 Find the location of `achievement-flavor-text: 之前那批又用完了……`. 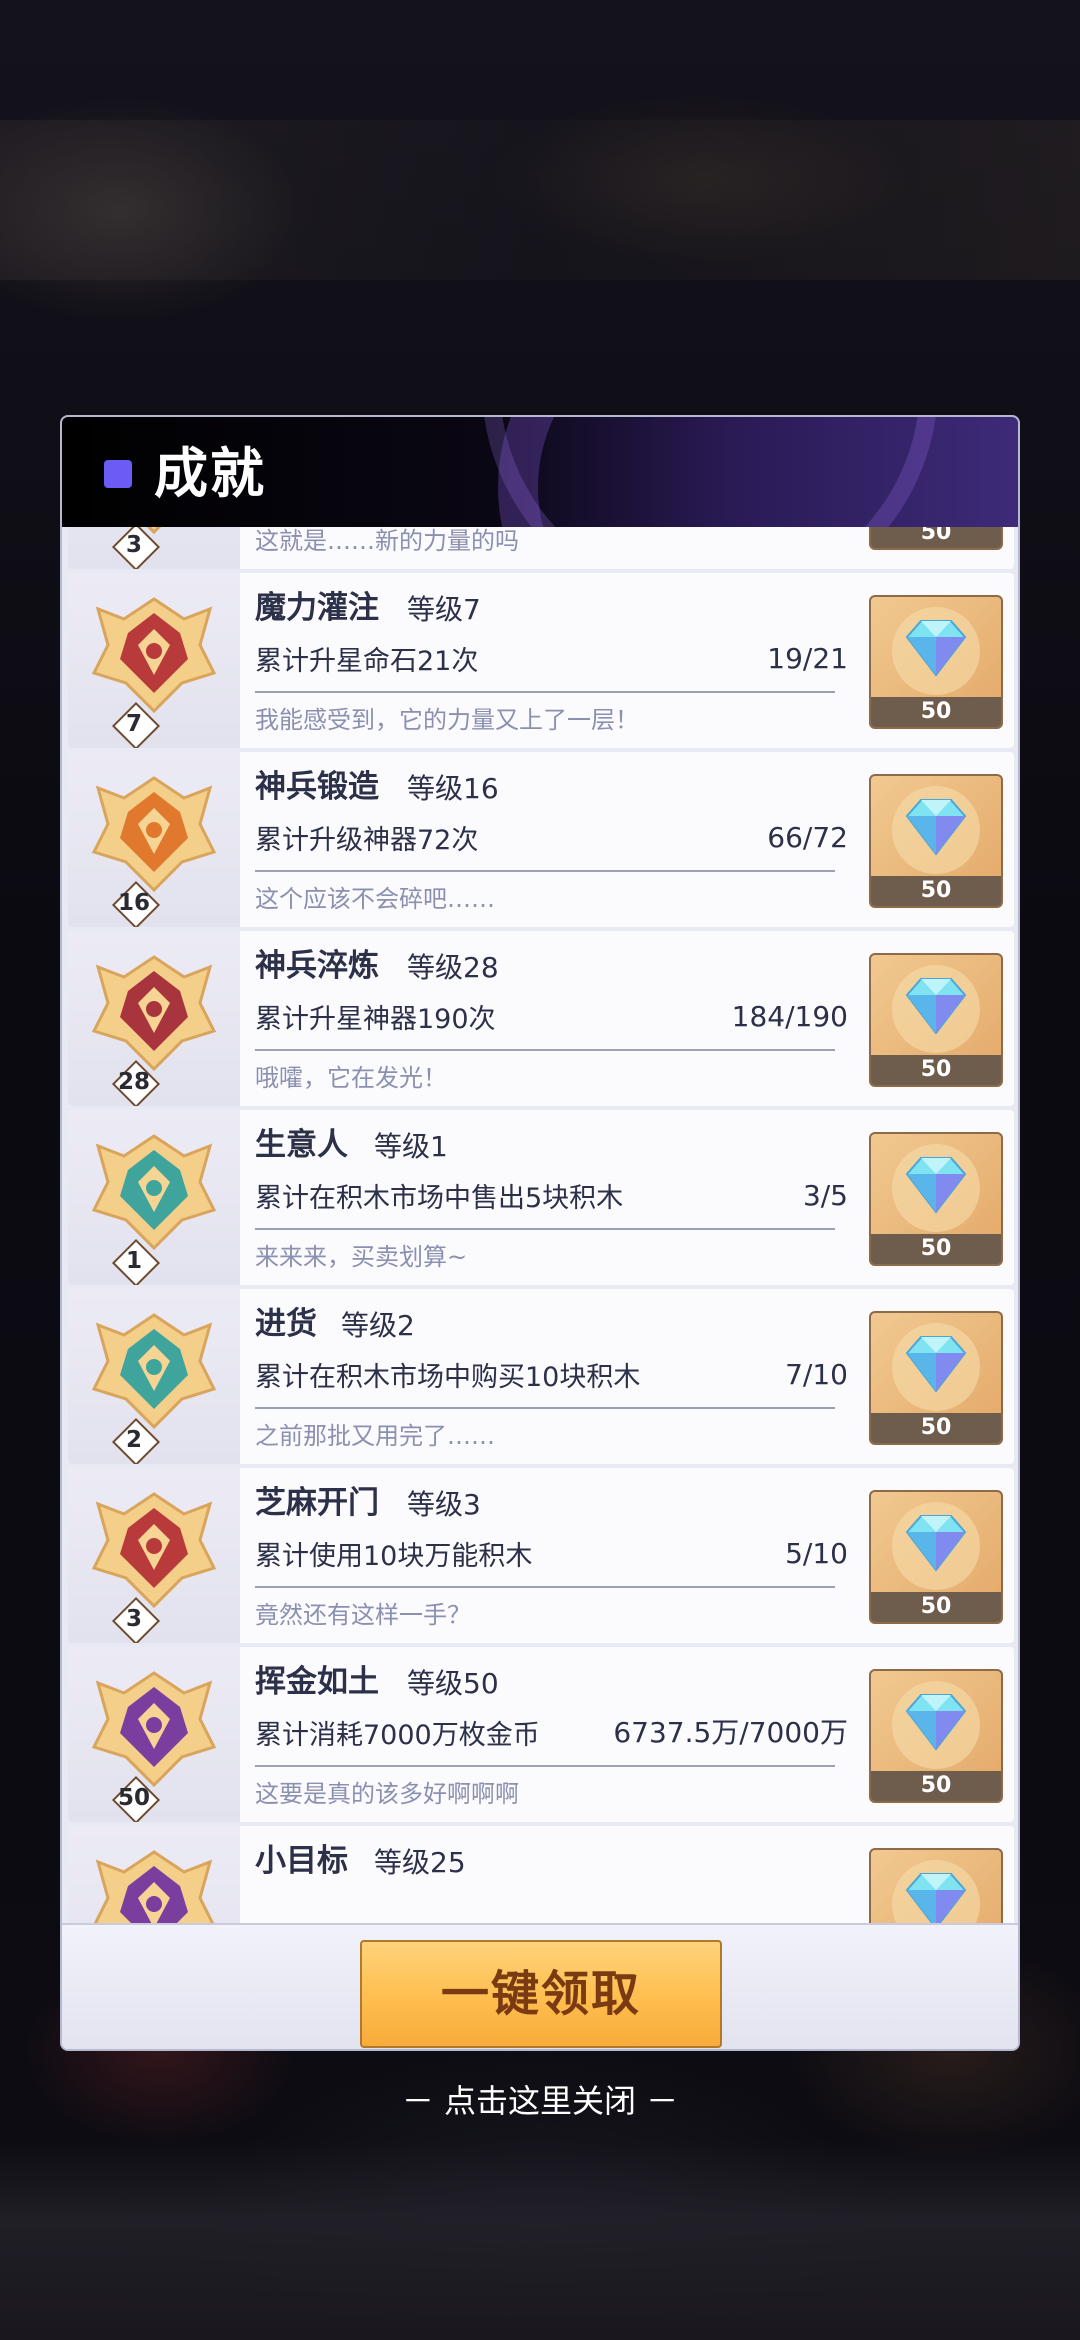

achievement-flavor-text: 之前那批又用完了…… is located at coordinates (375, 1436).